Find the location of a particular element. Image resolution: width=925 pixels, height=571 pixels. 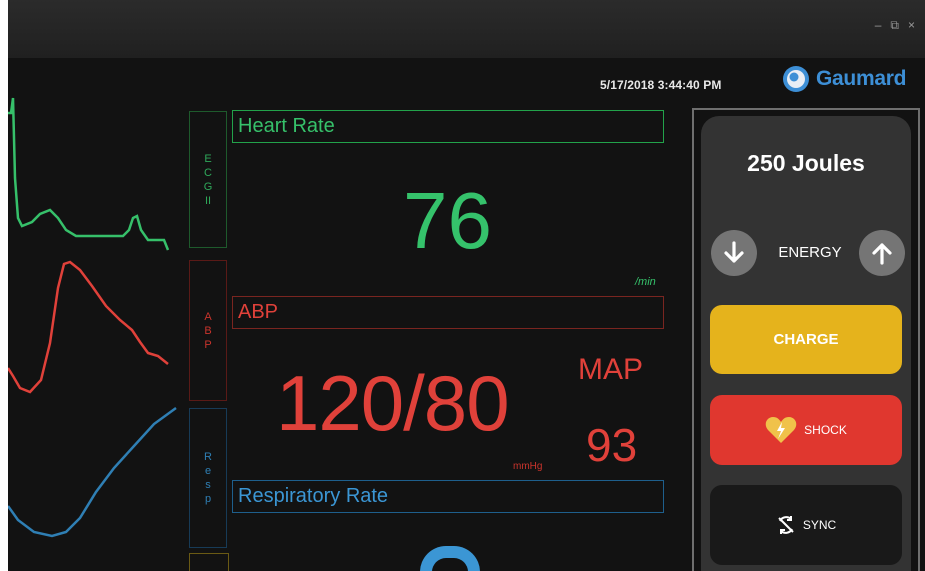

next-channel-label is located at coordinates (209, 562).